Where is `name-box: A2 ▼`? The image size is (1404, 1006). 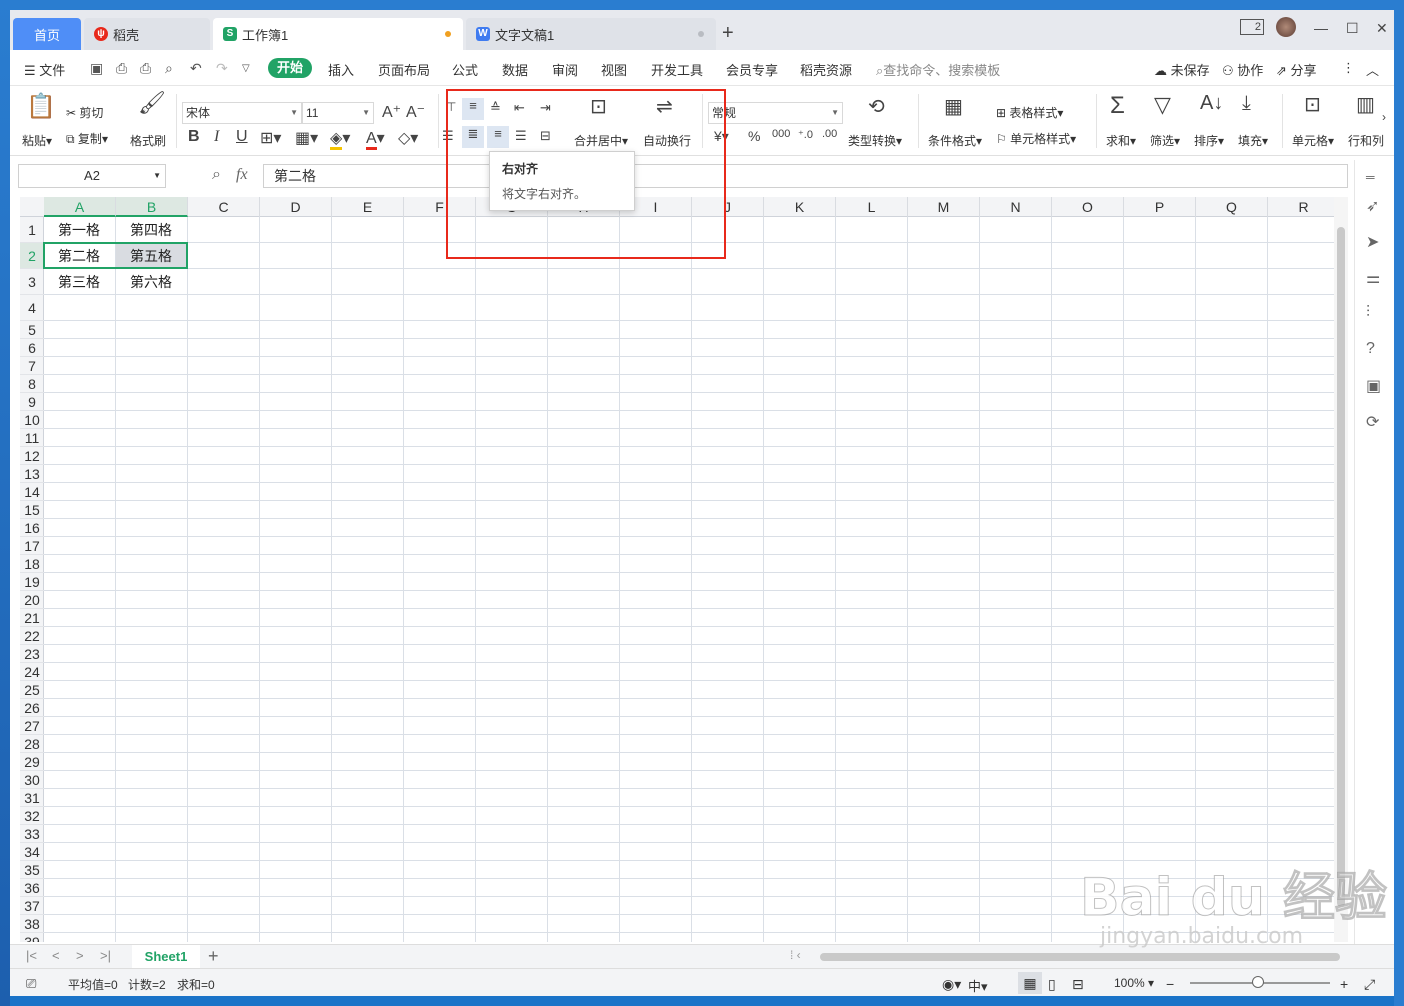 name-box: A2 ▼ is located at coordinates (92, 176).